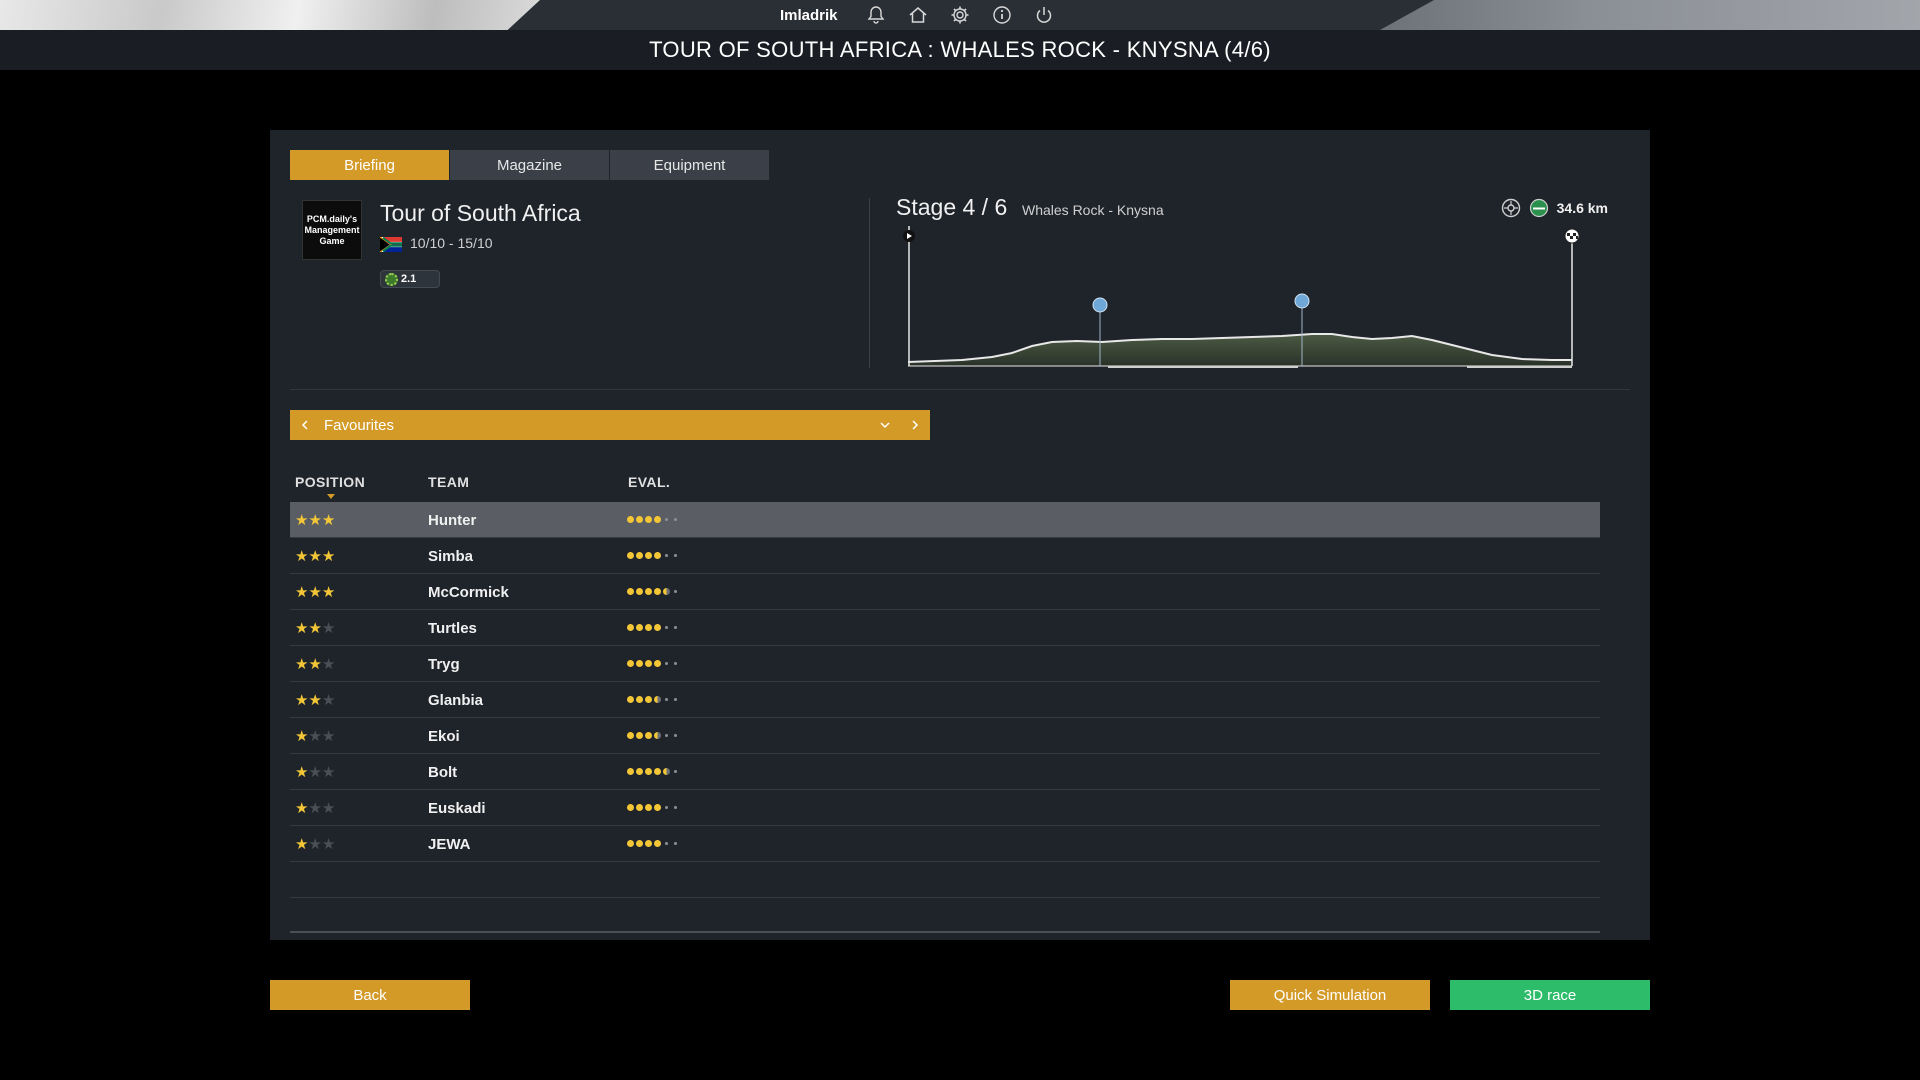  What do you see at coordinates (1510, 208) in the screenshot?
I see `stage-type-icon` at bounding box center [1510, 208].